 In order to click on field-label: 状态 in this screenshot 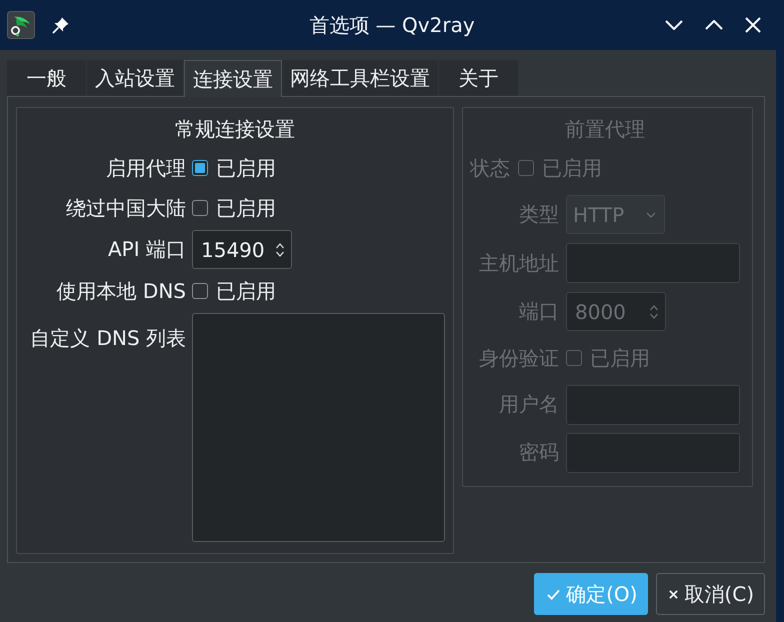, I will do `click(490, 168)`.